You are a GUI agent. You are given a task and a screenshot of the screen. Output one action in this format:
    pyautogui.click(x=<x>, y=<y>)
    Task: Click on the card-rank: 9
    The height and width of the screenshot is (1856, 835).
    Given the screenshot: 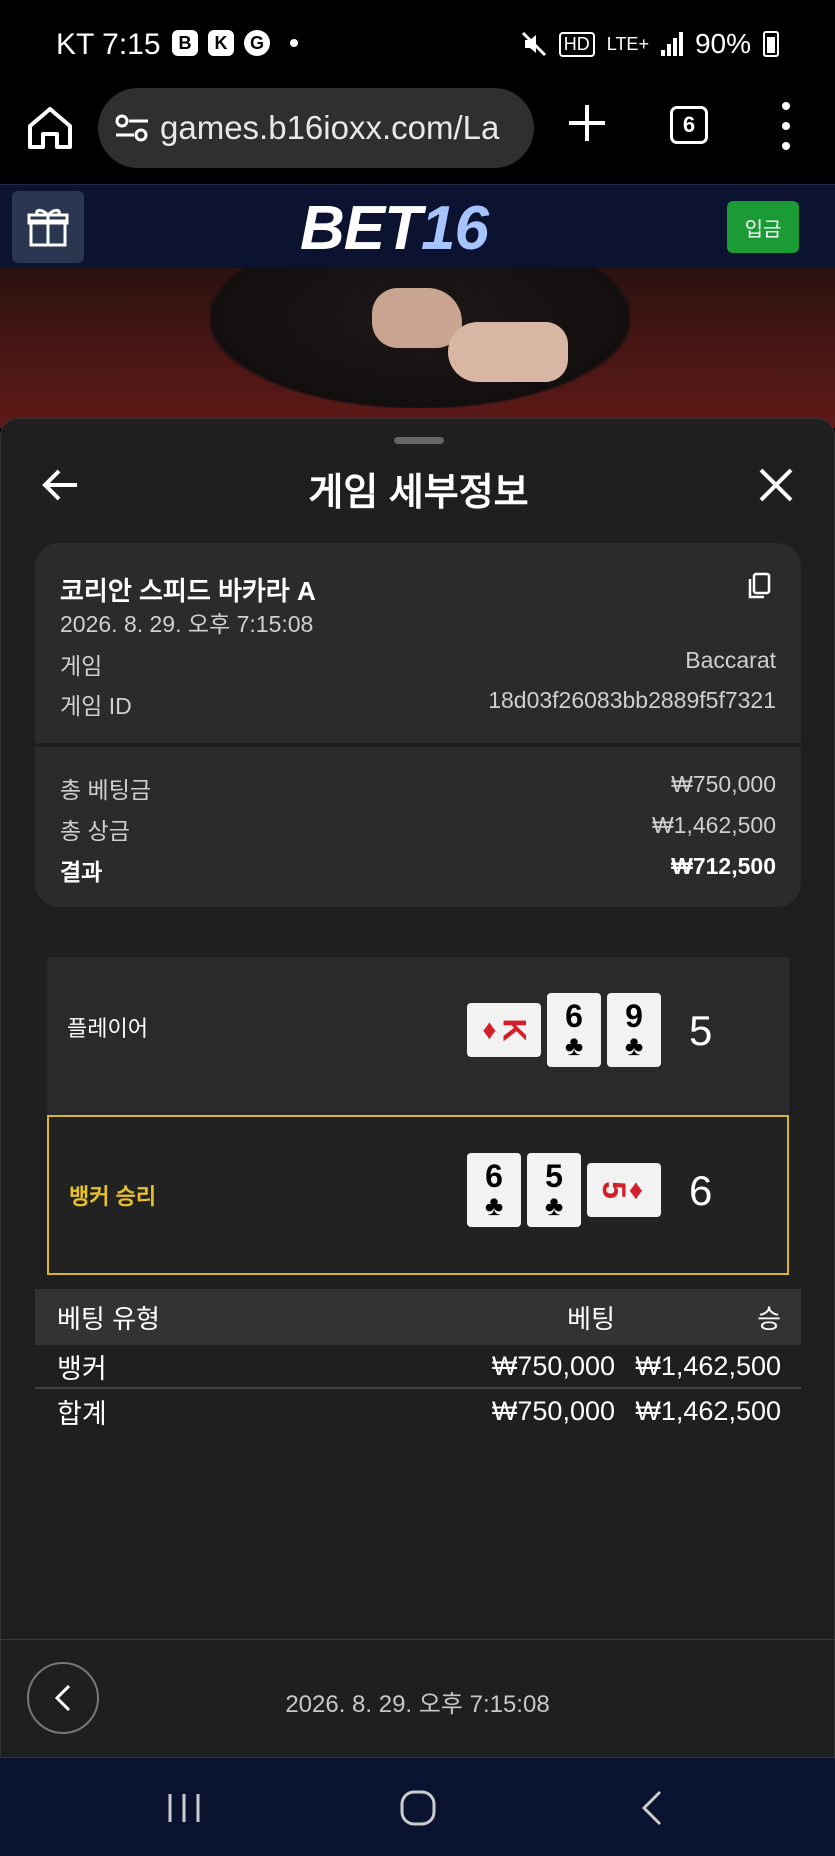 What is the action you would take?
    pyautogui.click(x=634, y=1016)
    